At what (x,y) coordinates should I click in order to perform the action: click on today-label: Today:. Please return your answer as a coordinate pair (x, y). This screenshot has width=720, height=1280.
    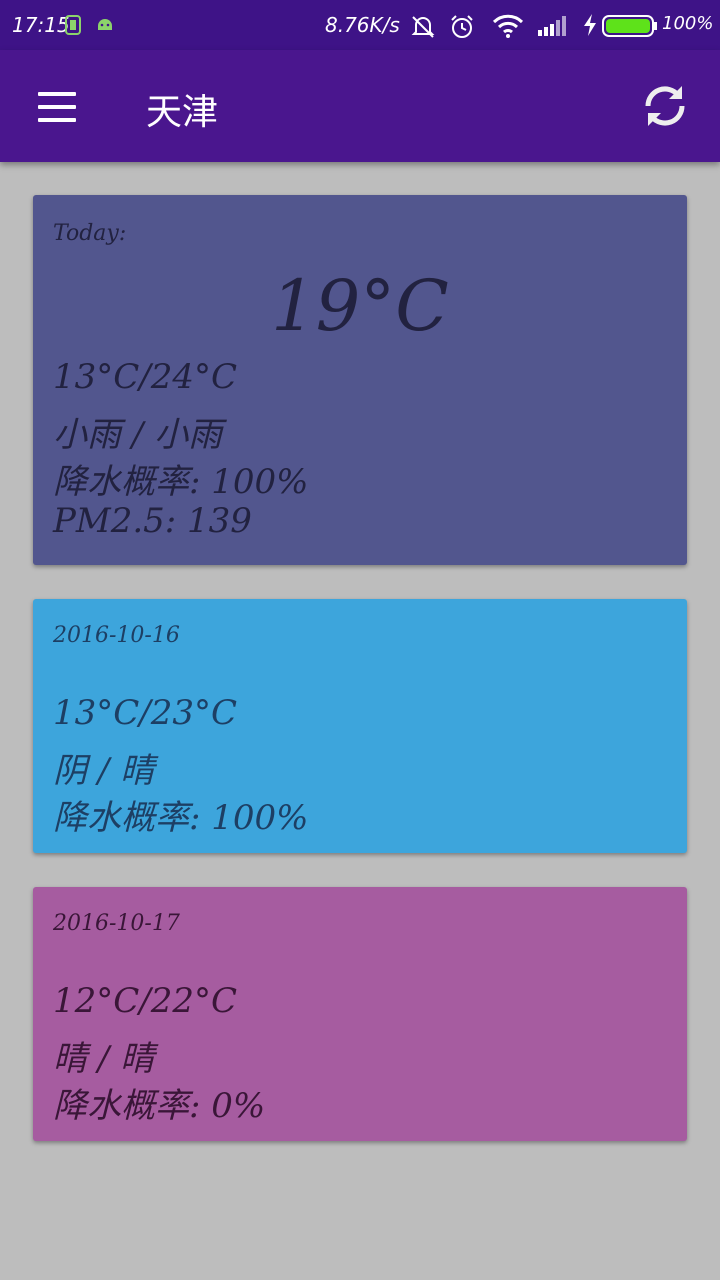
    Looking at the image, I should click on (90, 233).